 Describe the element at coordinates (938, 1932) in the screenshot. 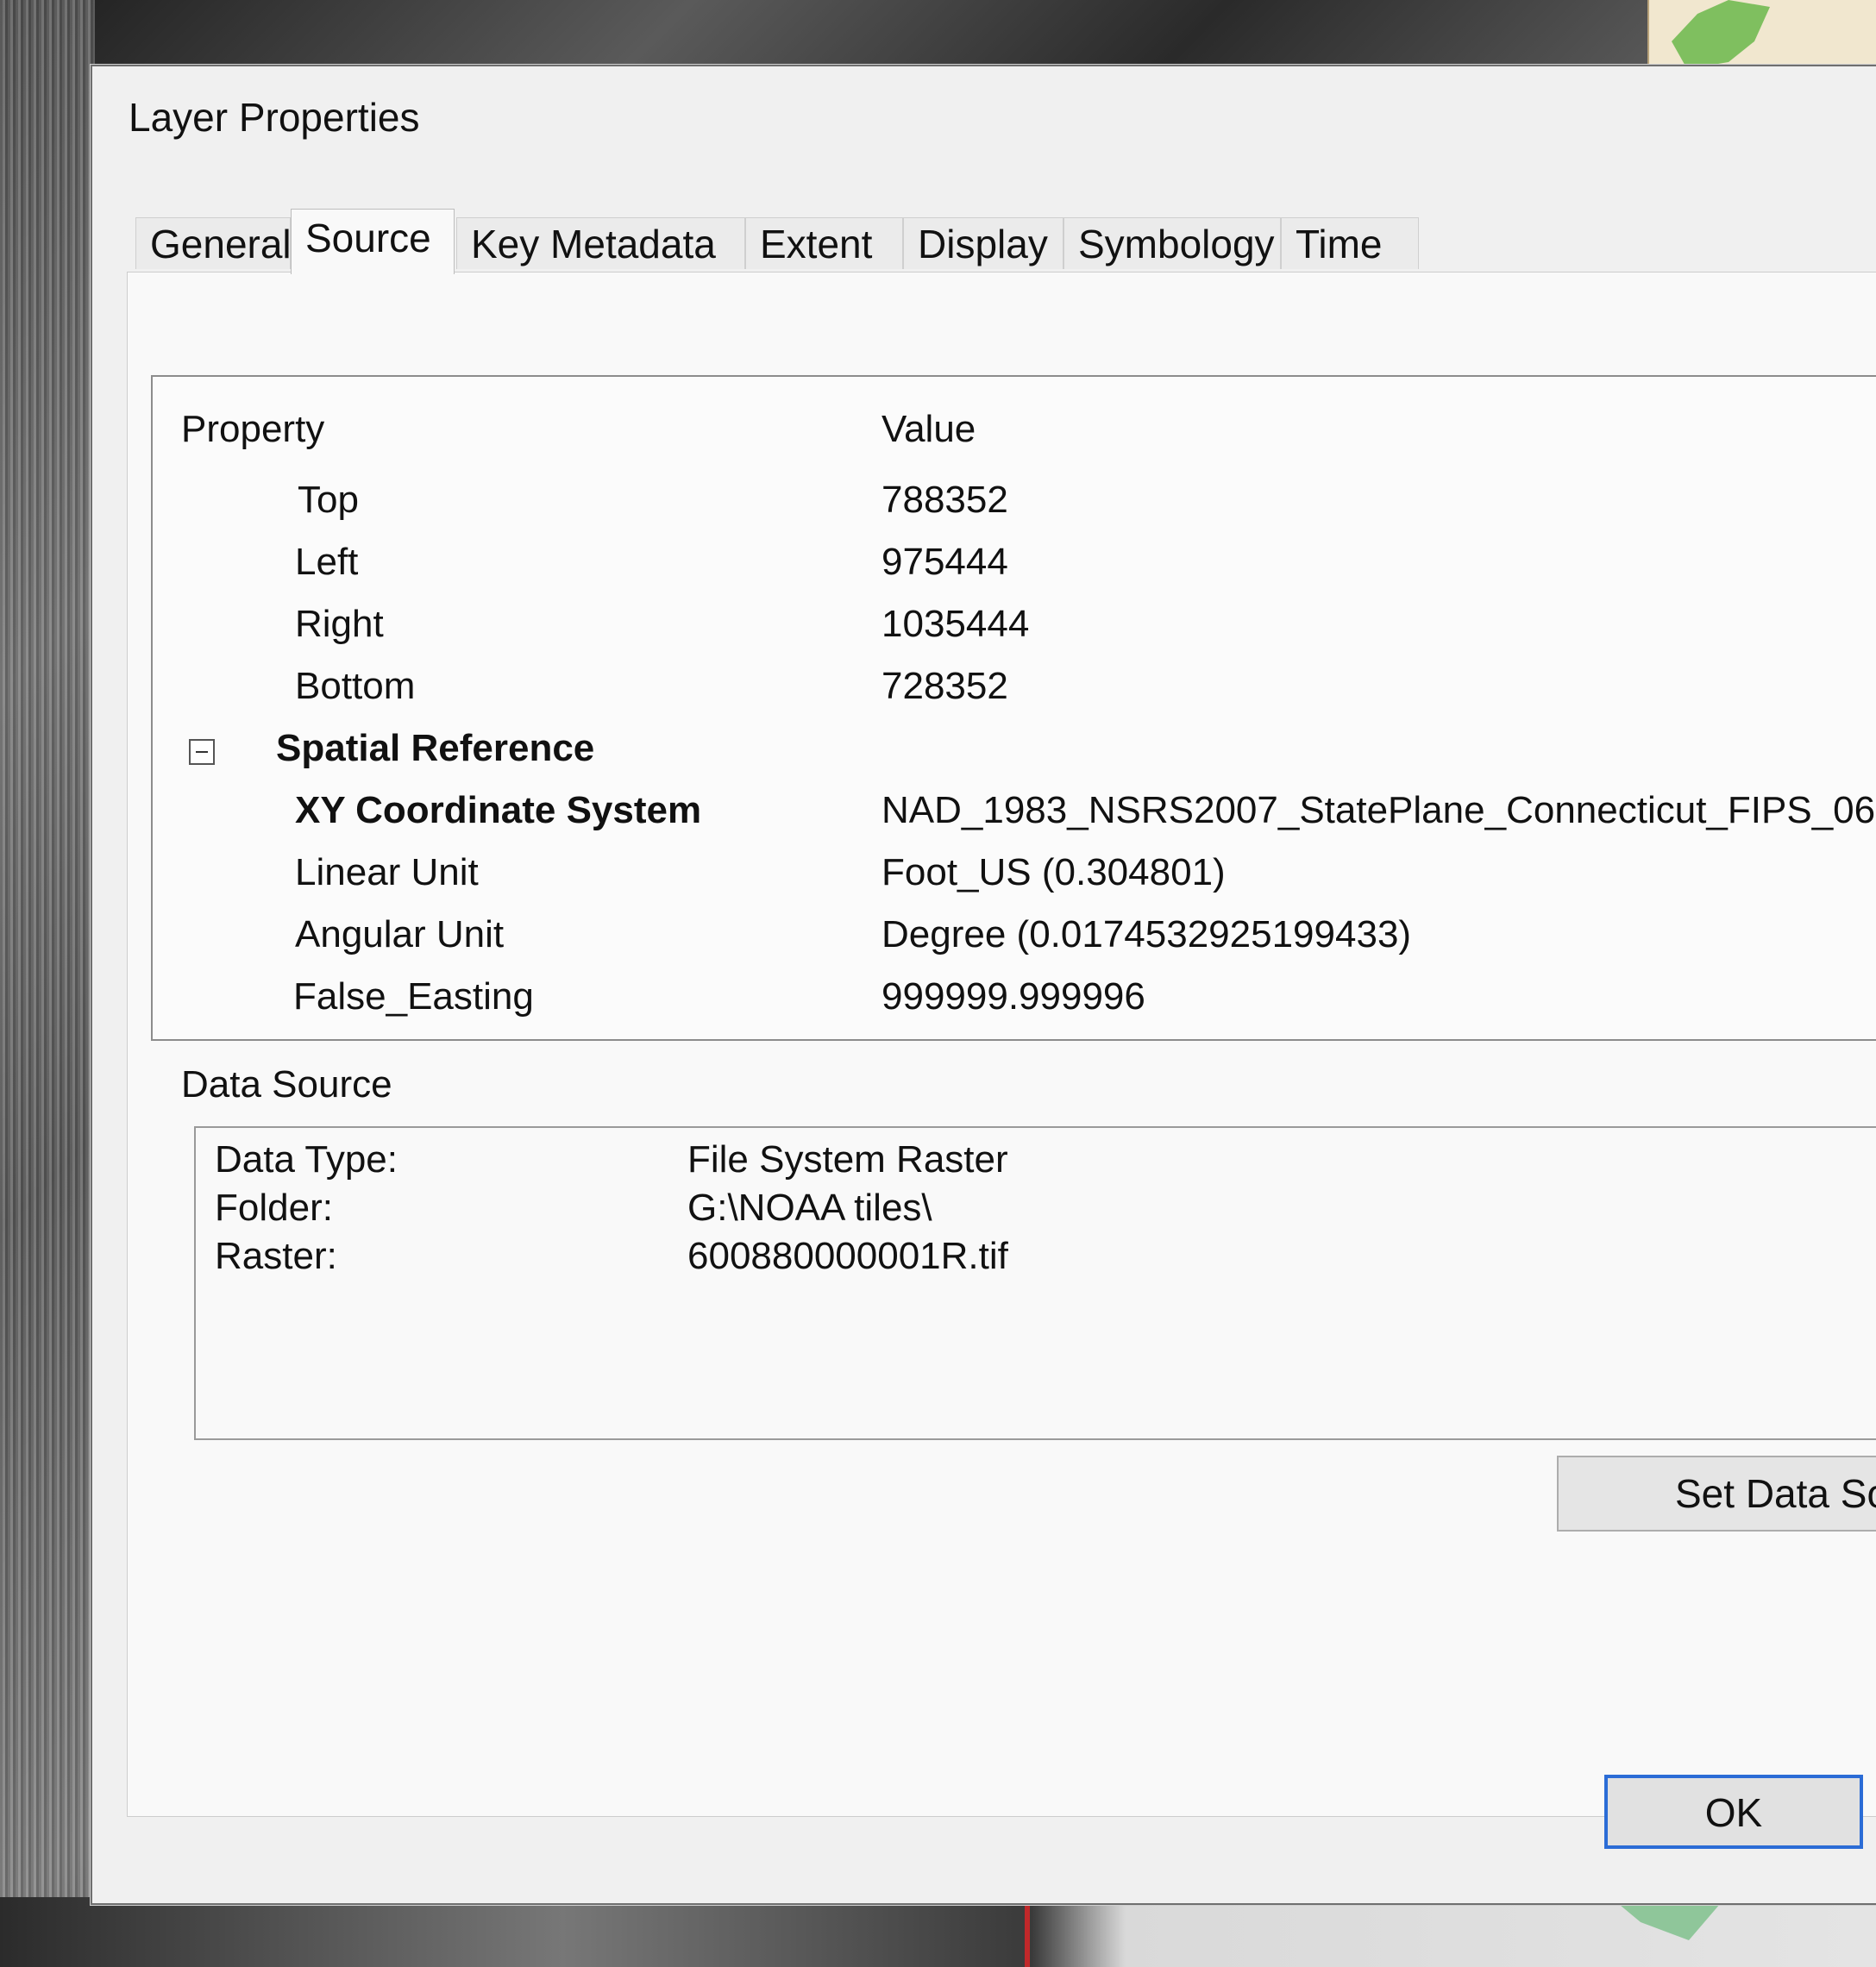

I see `background-map-bottom` at that location.